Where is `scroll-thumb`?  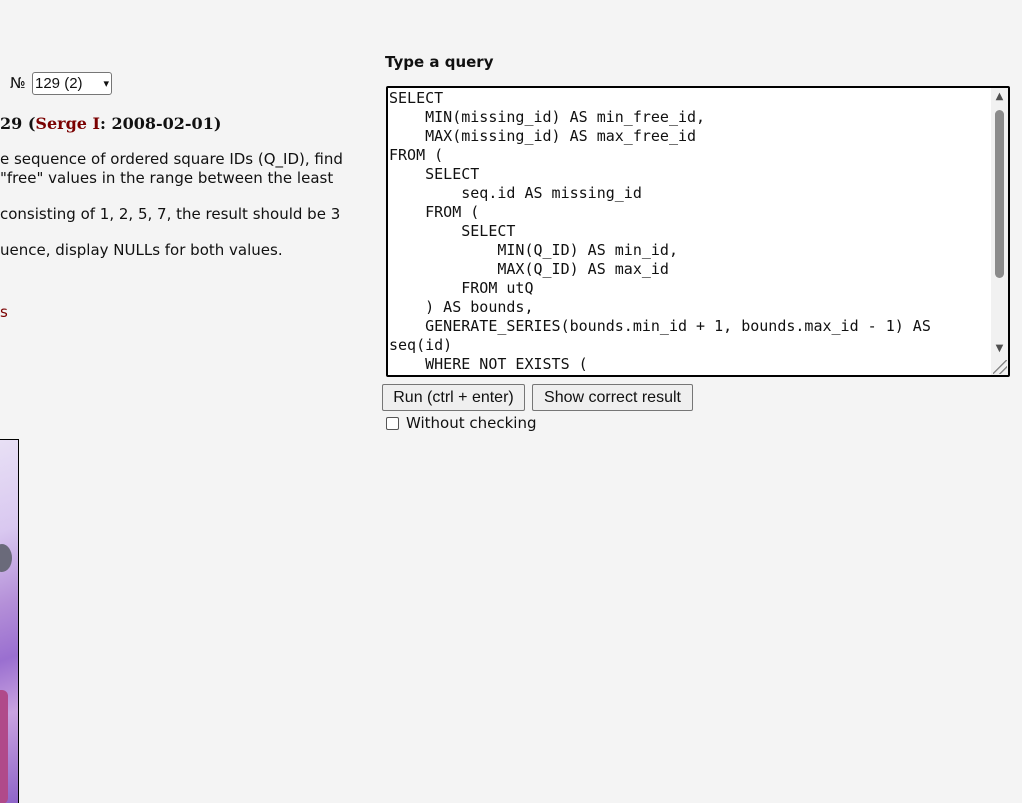
scroll-thumb is located at coordinates (999, 194).